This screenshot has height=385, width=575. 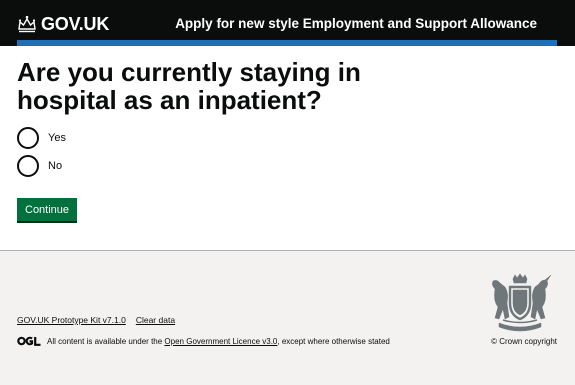 What do you see at coordinates (287, 43) in the screenshot?
I see `header-blue-bar` at bounding box center [287, 43].